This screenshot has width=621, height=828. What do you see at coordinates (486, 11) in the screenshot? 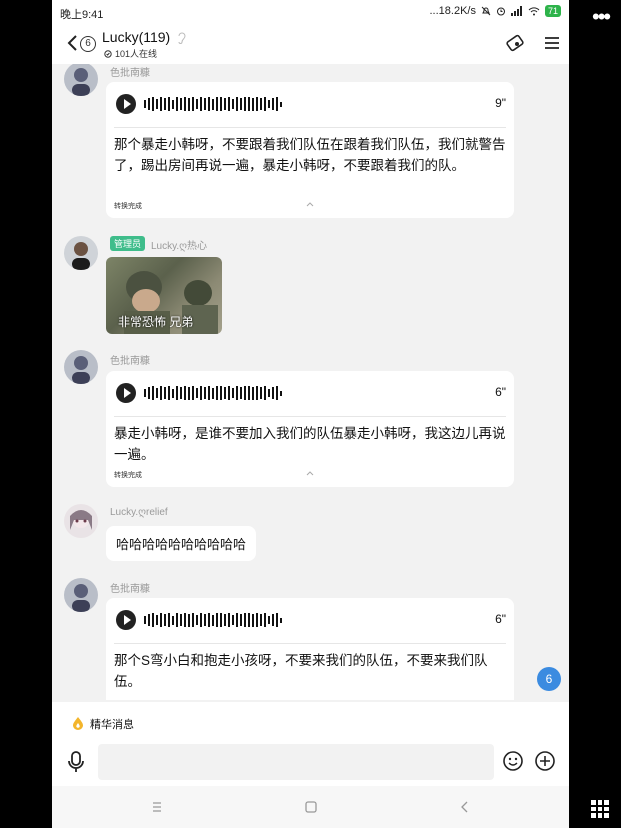
I see `mute-icon` at bounding box center [486, 11].